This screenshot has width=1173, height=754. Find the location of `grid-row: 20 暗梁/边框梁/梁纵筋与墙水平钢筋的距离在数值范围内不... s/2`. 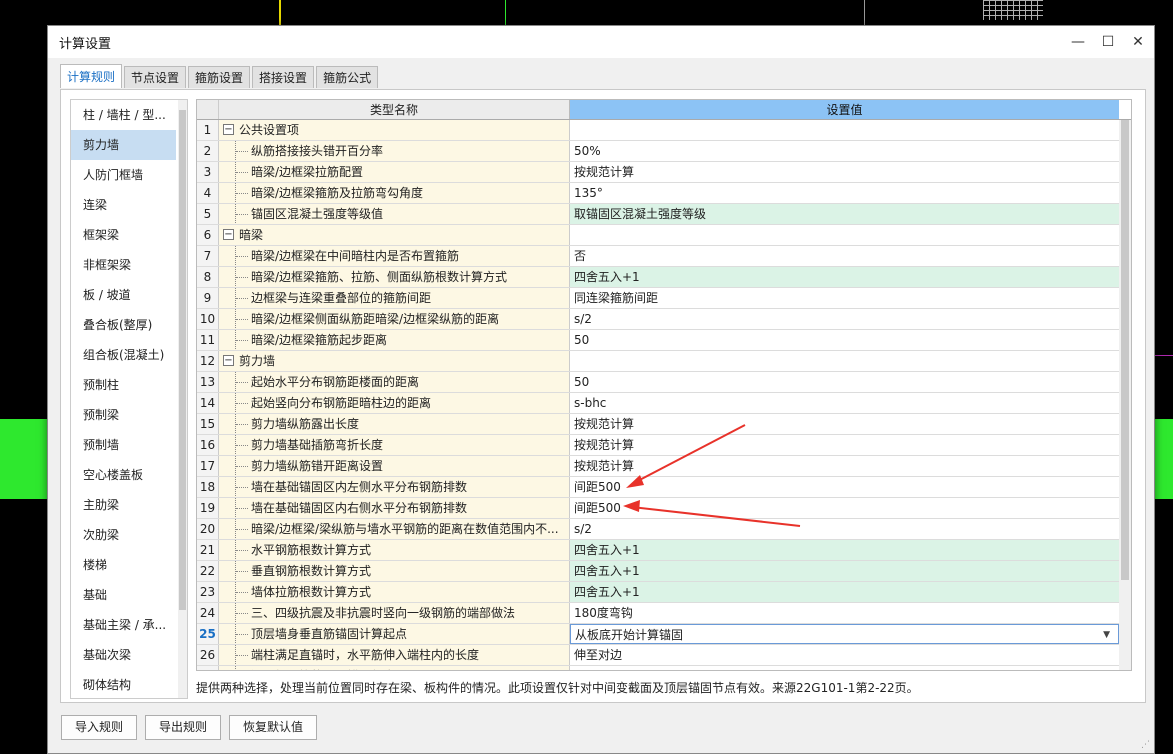

grid-row: 20 暗梁/边框梁/梁纵筋与墙水平钢筋的距离在数值范围内不... s/2 is located at coordinates (664, 529).